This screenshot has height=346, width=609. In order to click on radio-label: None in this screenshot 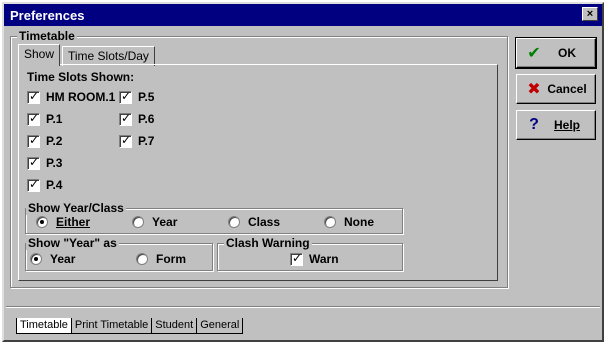, I will do `click(359, 222)`.